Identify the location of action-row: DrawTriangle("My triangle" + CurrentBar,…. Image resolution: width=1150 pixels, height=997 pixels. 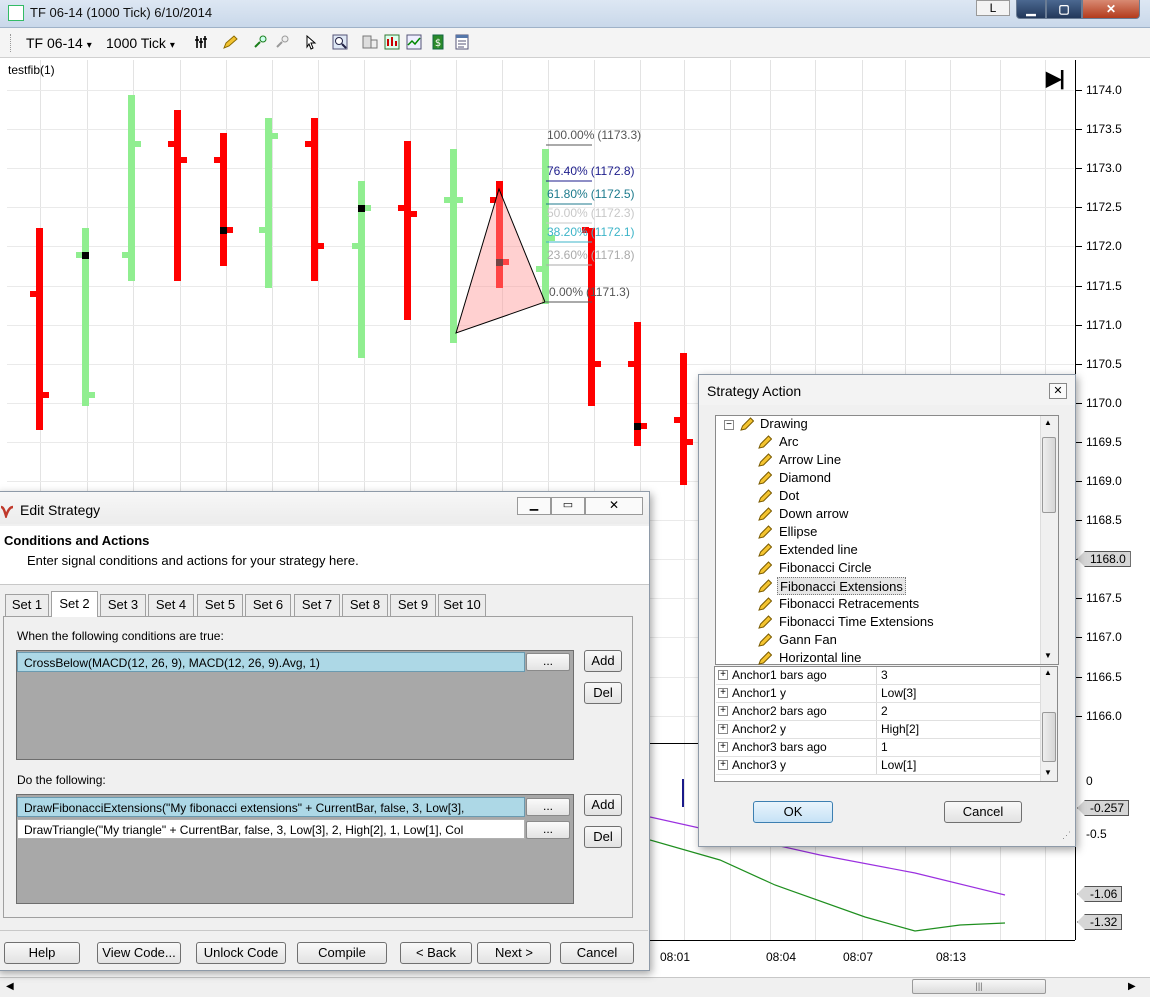
(271, 829).